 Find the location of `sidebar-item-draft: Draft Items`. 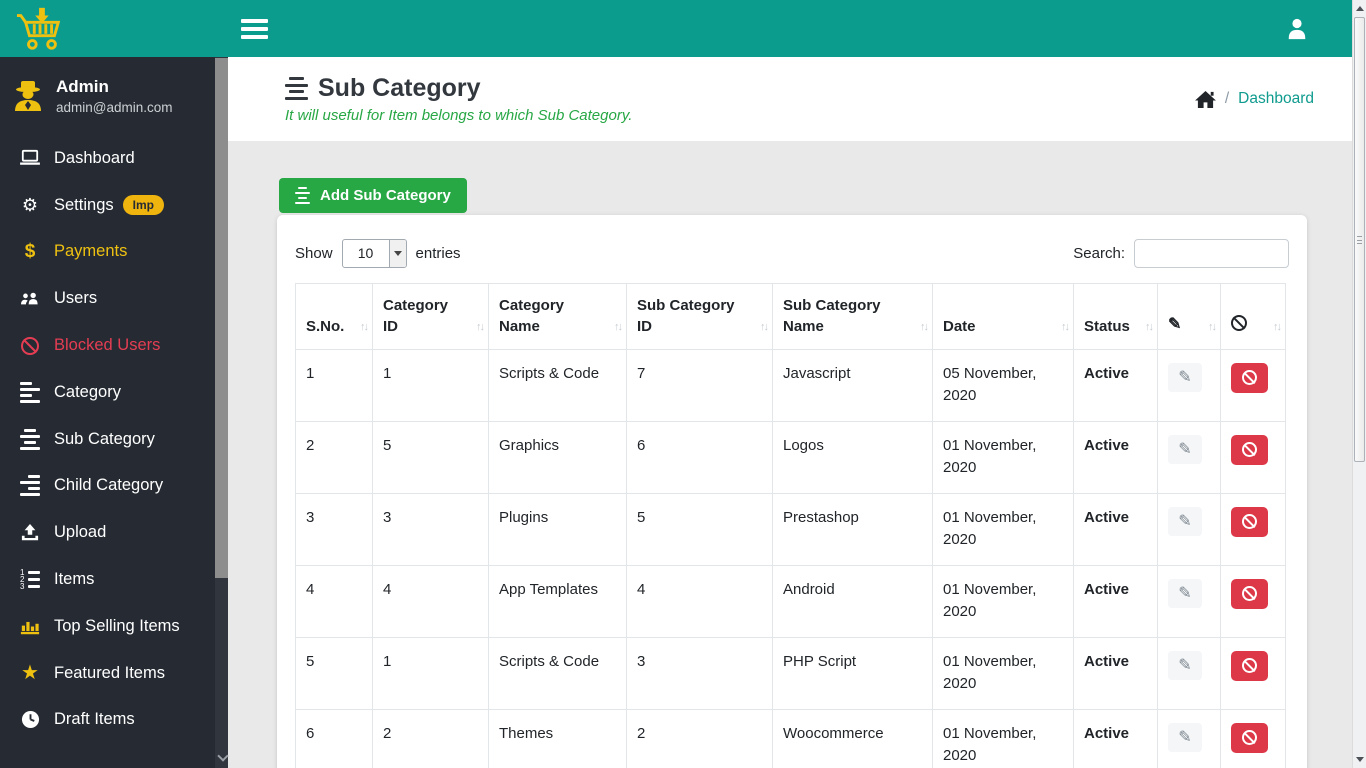

sidebar-item-draft: Draft Items is located at coordinates (114, 720).